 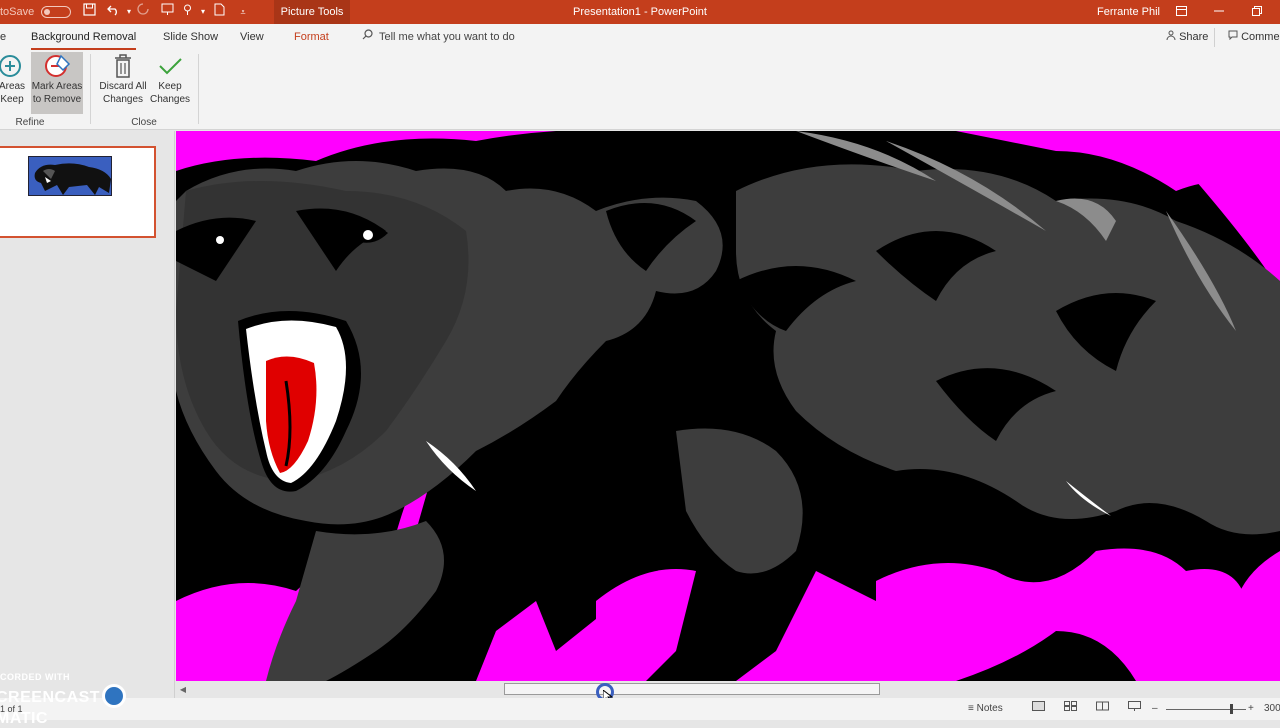 I want to click on autosave-toggle: toSave, so click(x=36, y=12).